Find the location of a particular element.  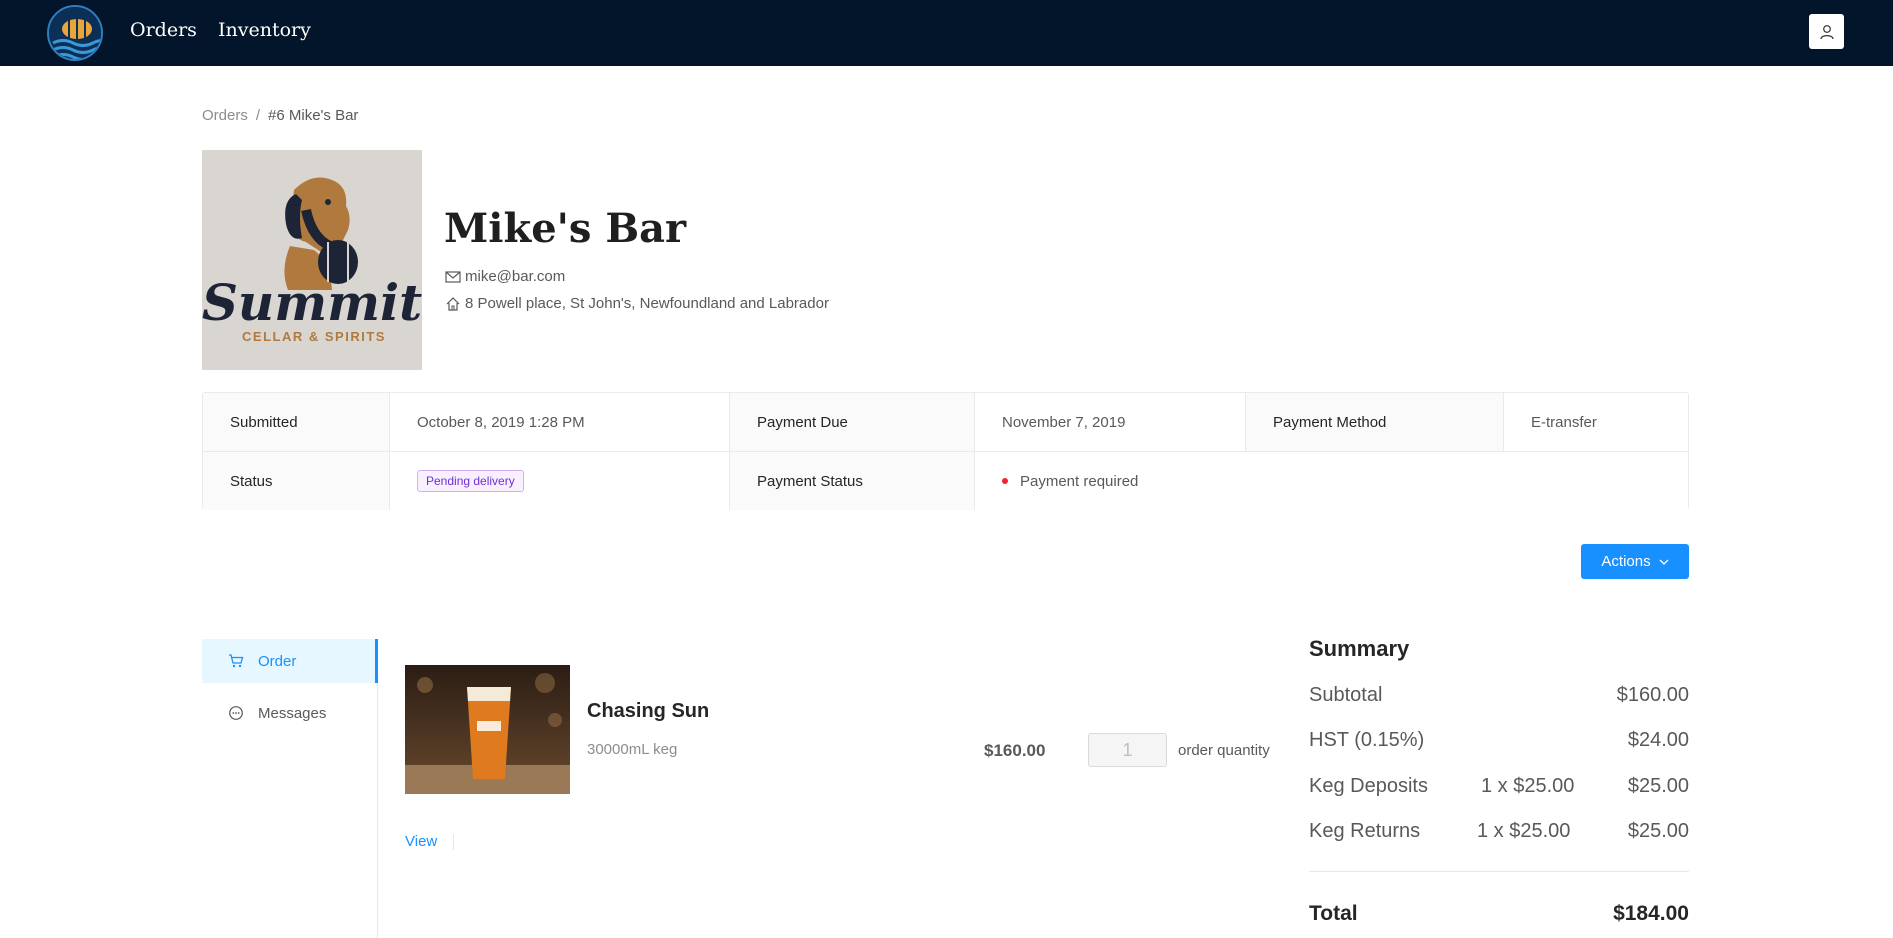

view-divider is located at coordinates (453, 842).